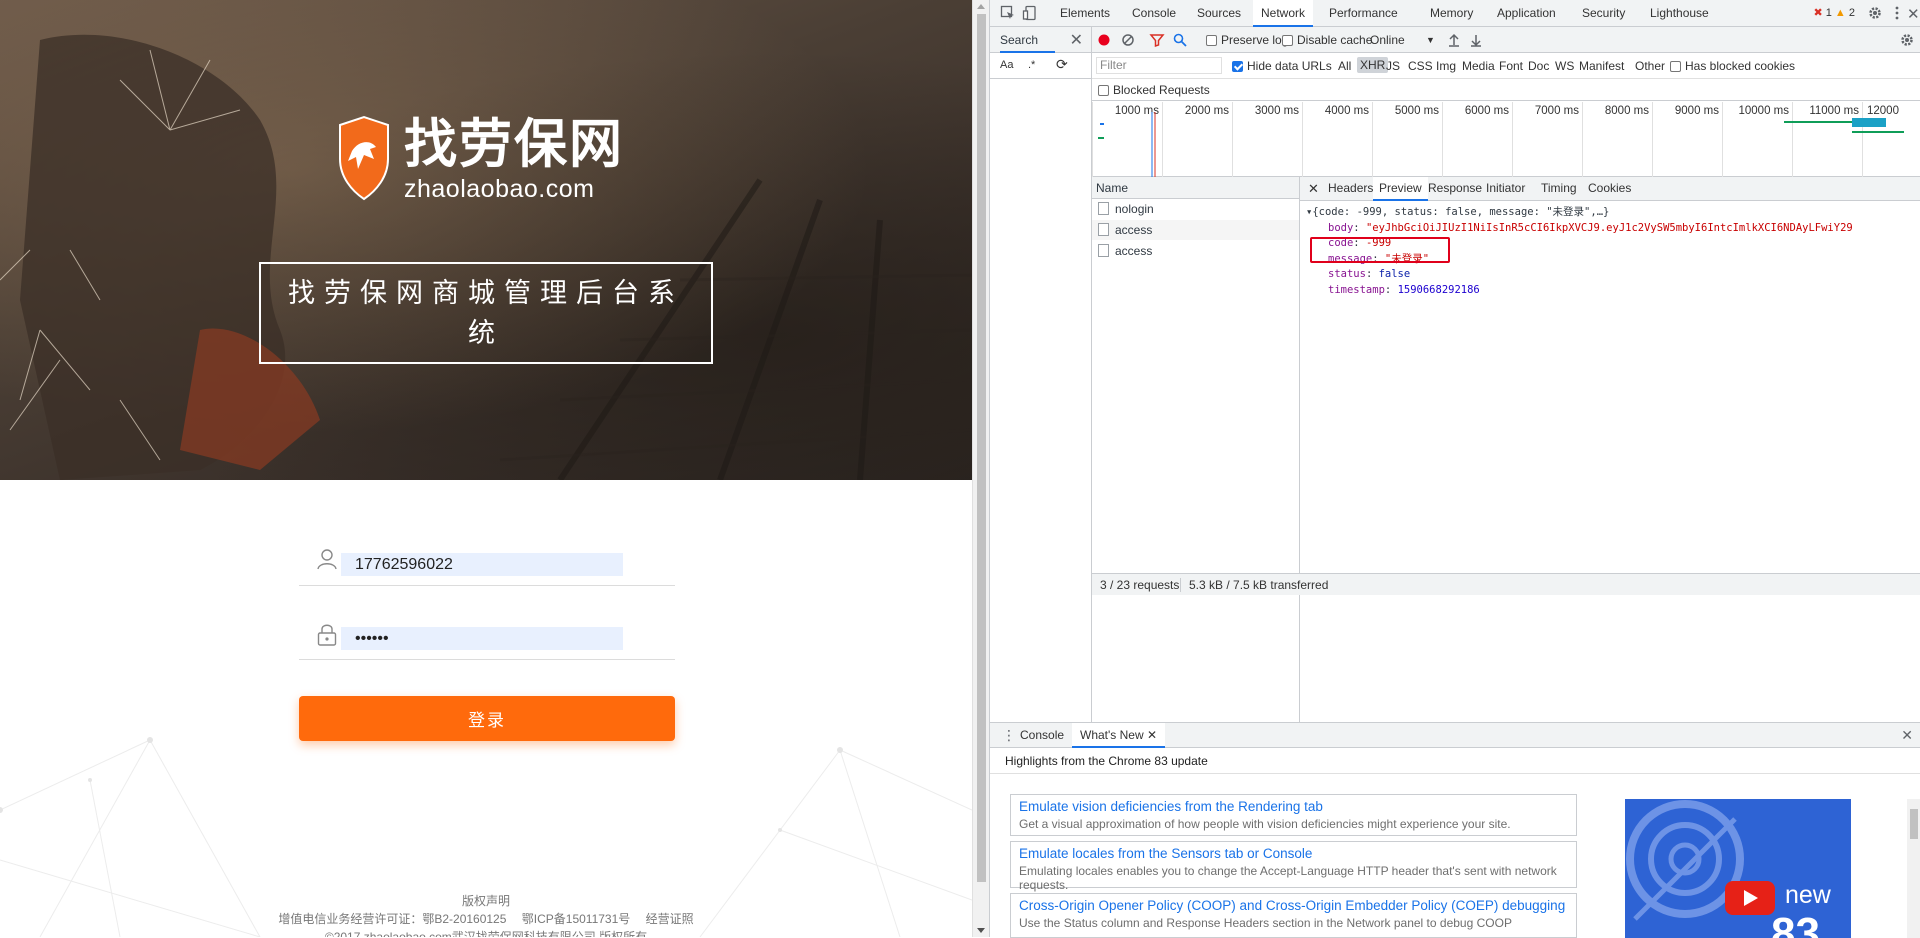  What do you see at coordinates (1501, 144) in the screenshot?
I see `timeline-bars` at bounding box center [1501, 144].